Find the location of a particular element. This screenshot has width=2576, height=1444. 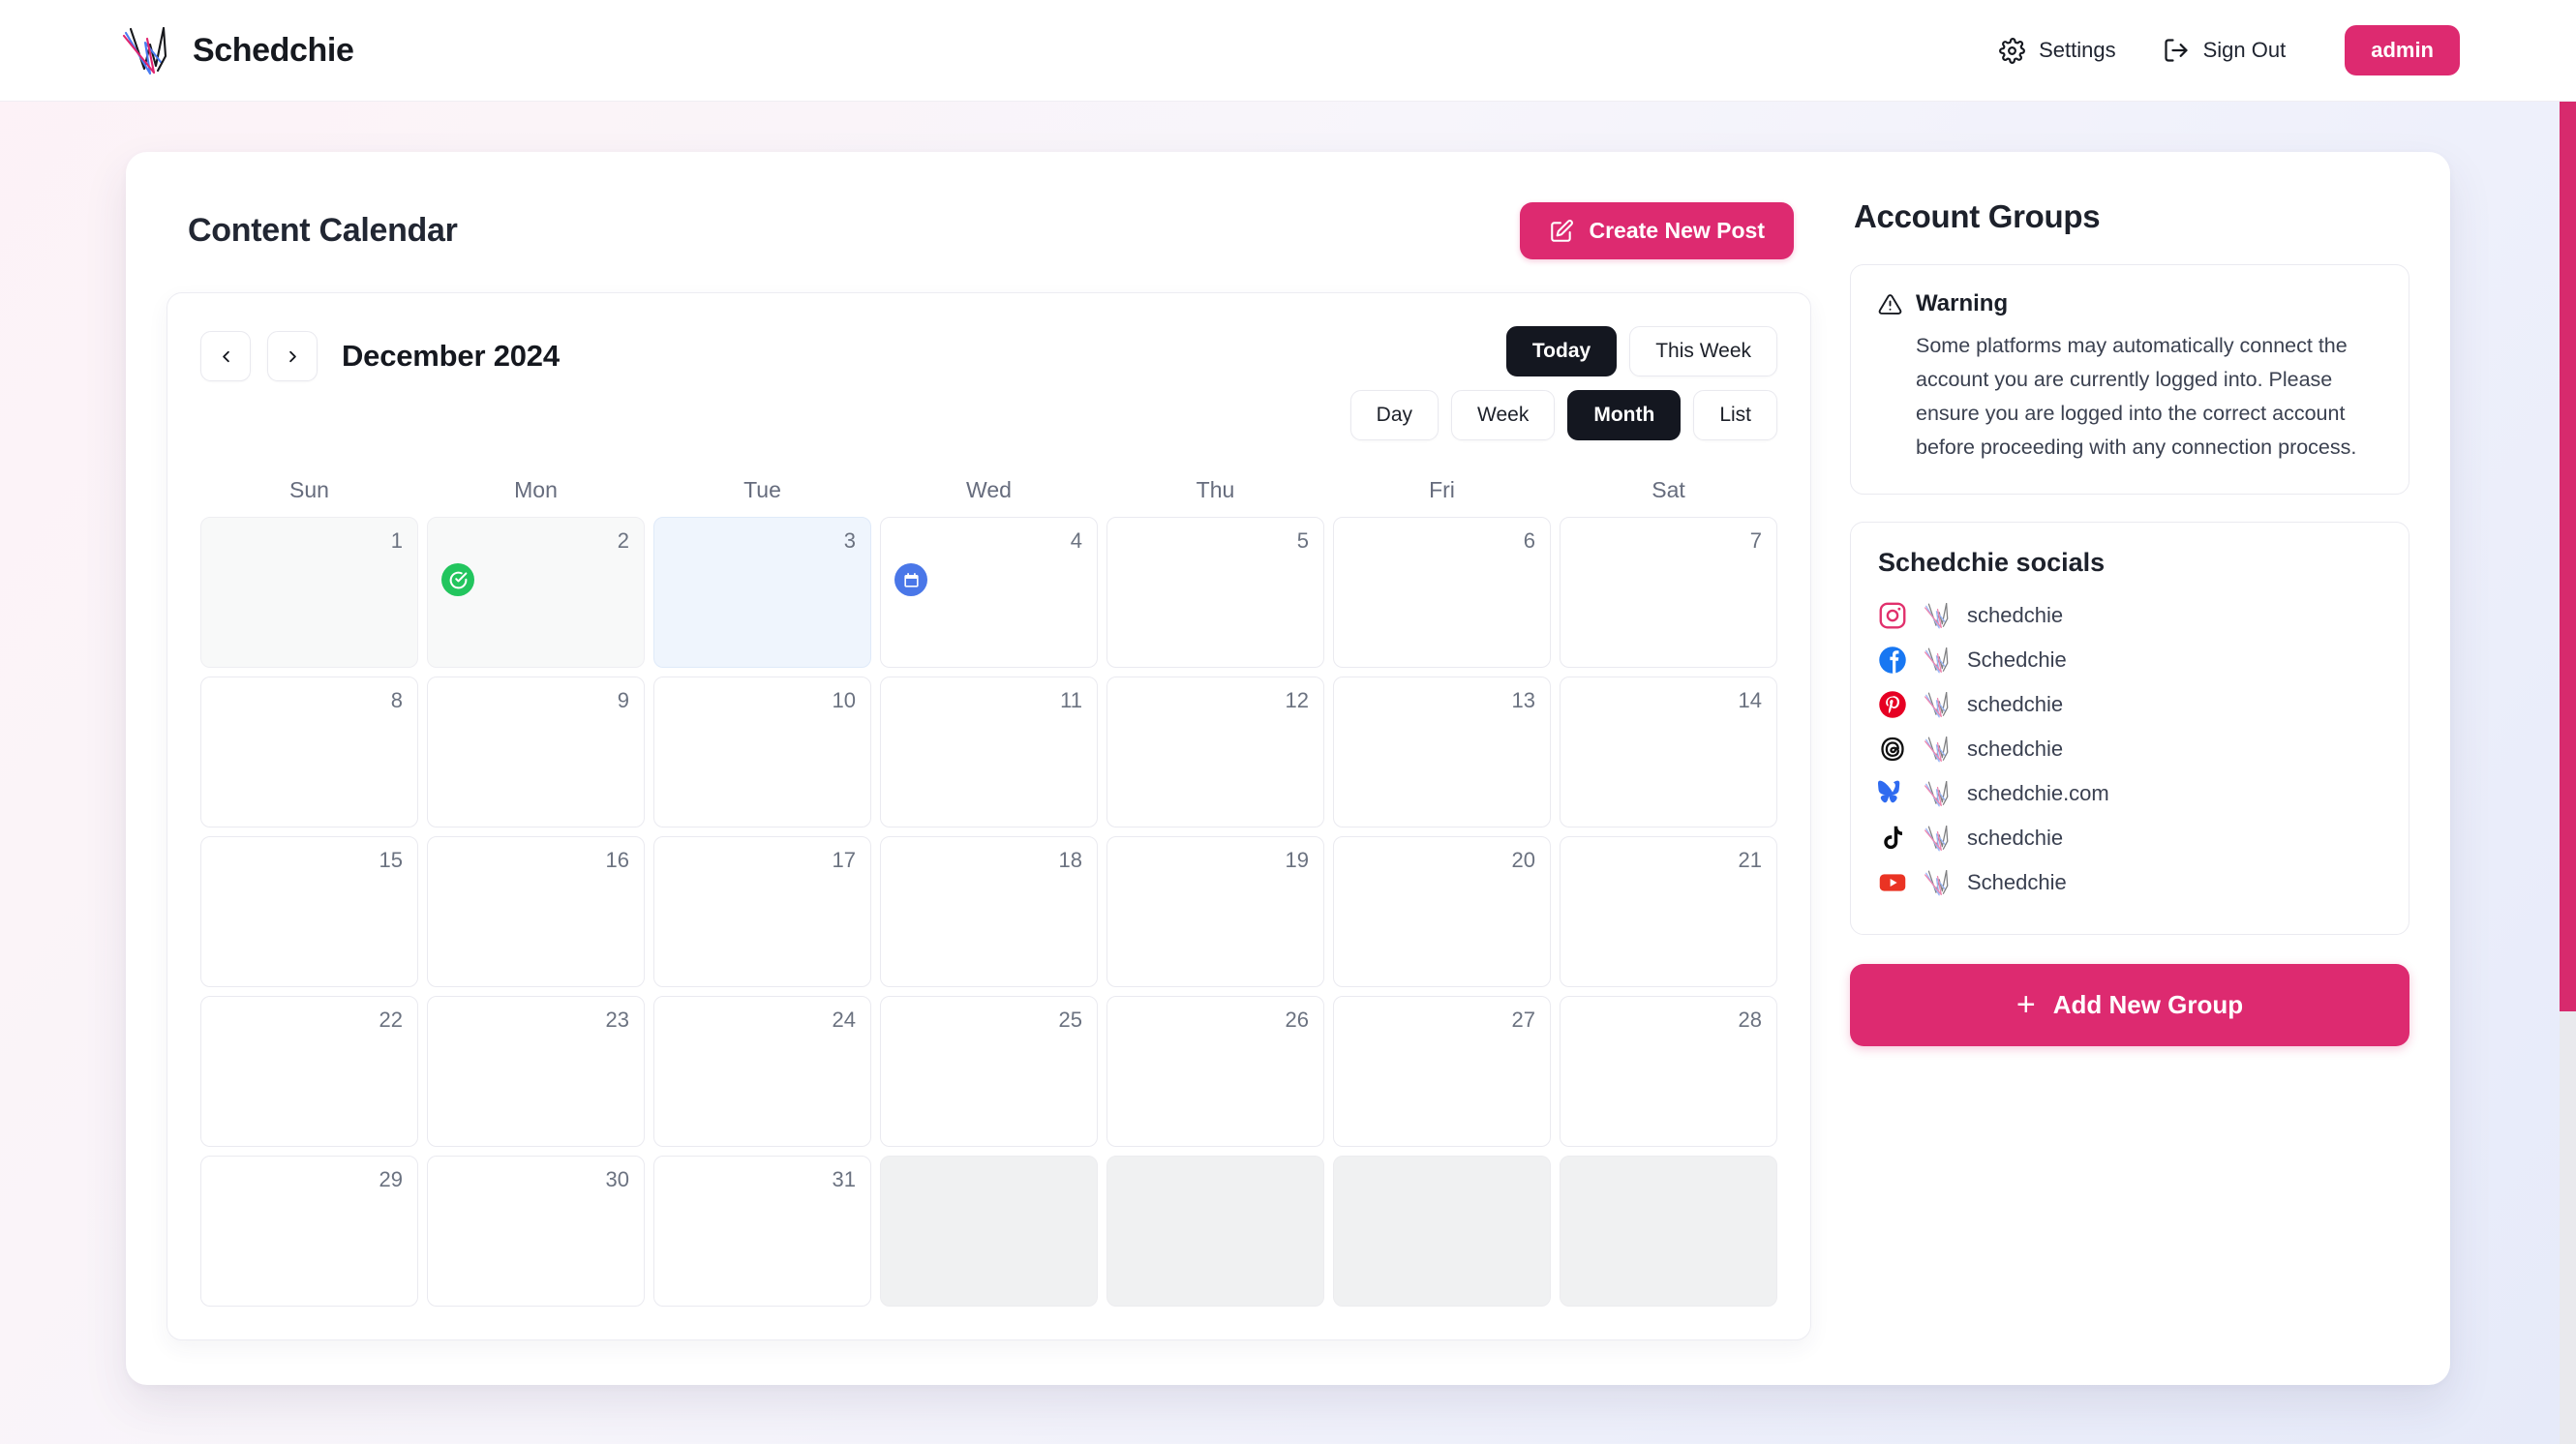

tiktok-icon is located at coordinates (1892, 838).